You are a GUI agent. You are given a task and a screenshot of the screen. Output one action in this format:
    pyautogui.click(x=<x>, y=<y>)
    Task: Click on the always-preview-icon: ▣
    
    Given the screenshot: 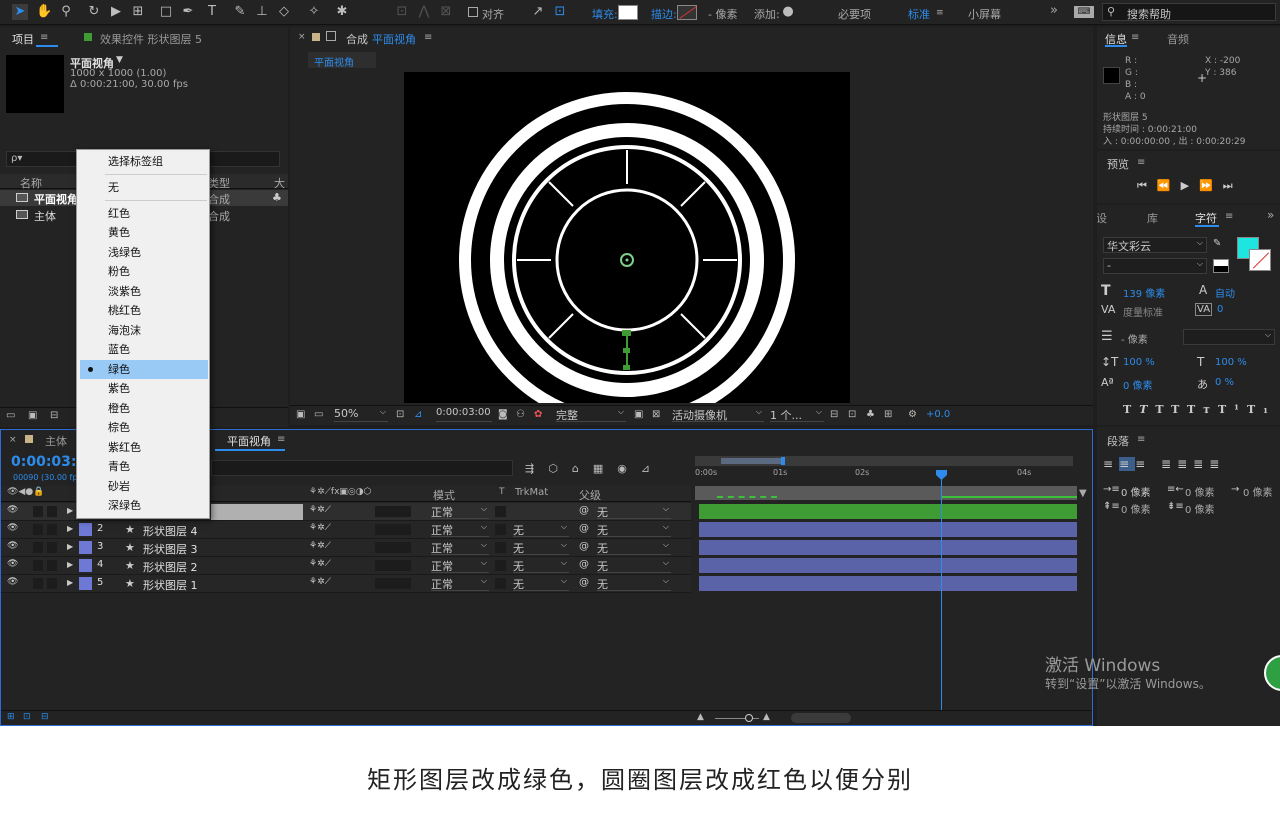 What is the action you would take?
    pyautogui.click(x=300, y=414)
    